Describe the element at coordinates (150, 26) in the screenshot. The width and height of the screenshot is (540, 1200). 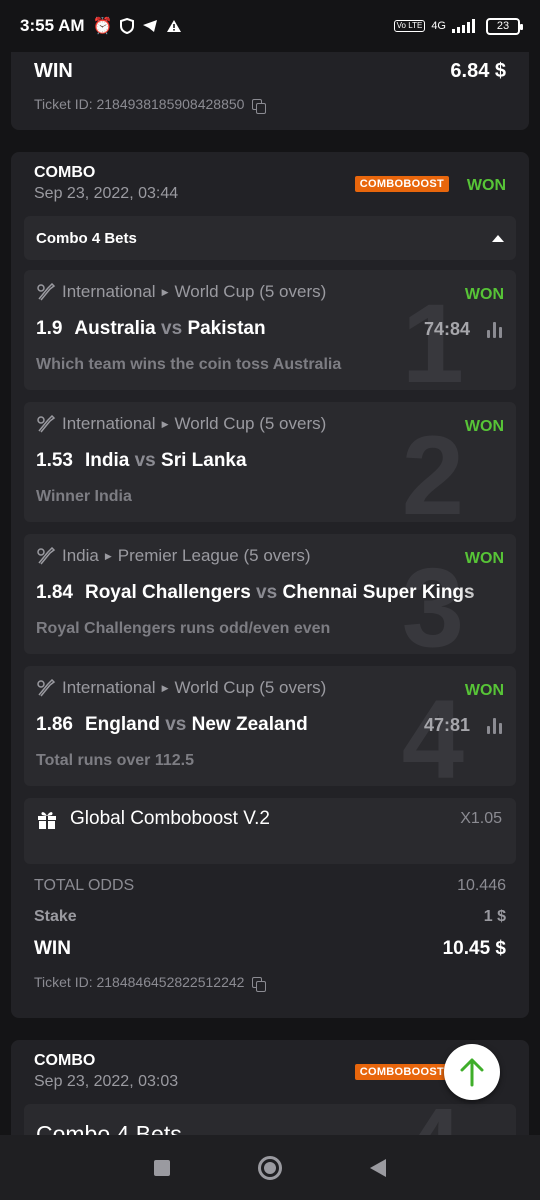
I see `telegram-icon` at that location.